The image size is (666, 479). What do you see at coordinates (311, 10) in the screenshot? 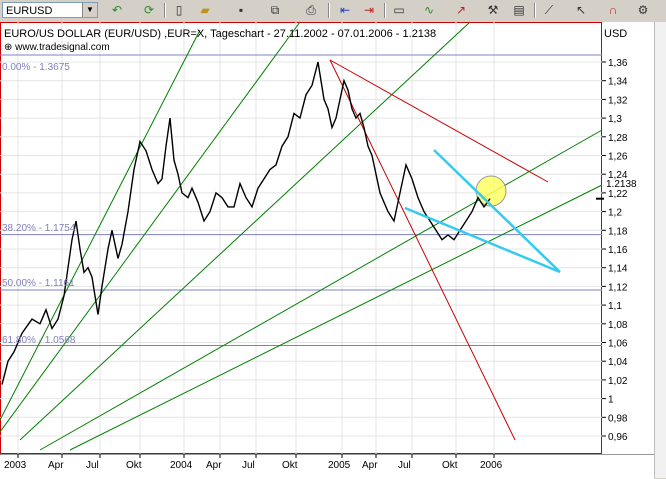
I see `print-icon: ⎙` at bounding box center [311, 10].